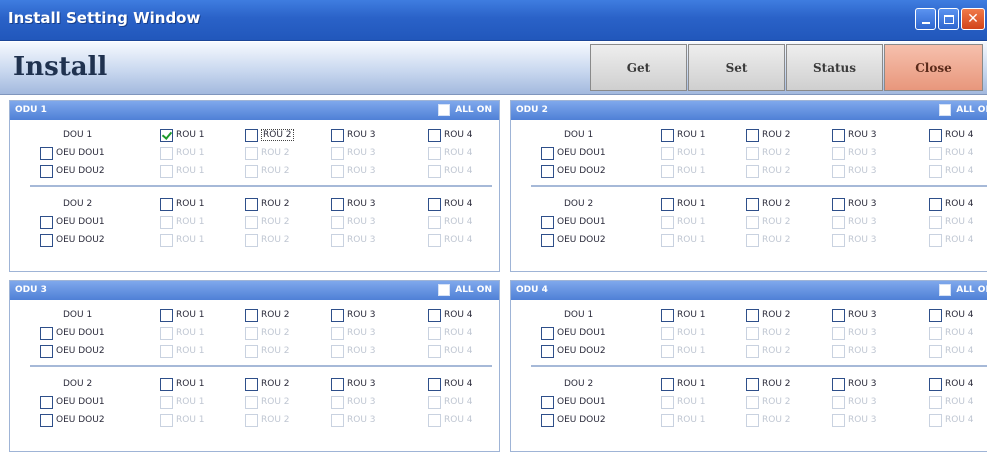 This screenshot has height=458, width=987. What do you see at coordinates (834, 67) in the screenshot?
I see `status-button: Status` at bounding box center [834, 67].